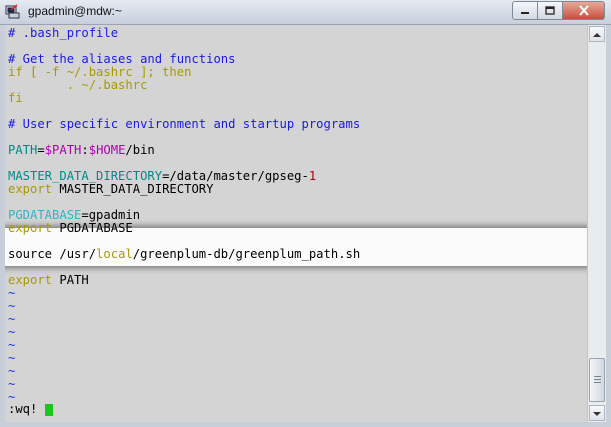 The image size is (611, 427). I want to click on maximize-icon, so click(550, 10).